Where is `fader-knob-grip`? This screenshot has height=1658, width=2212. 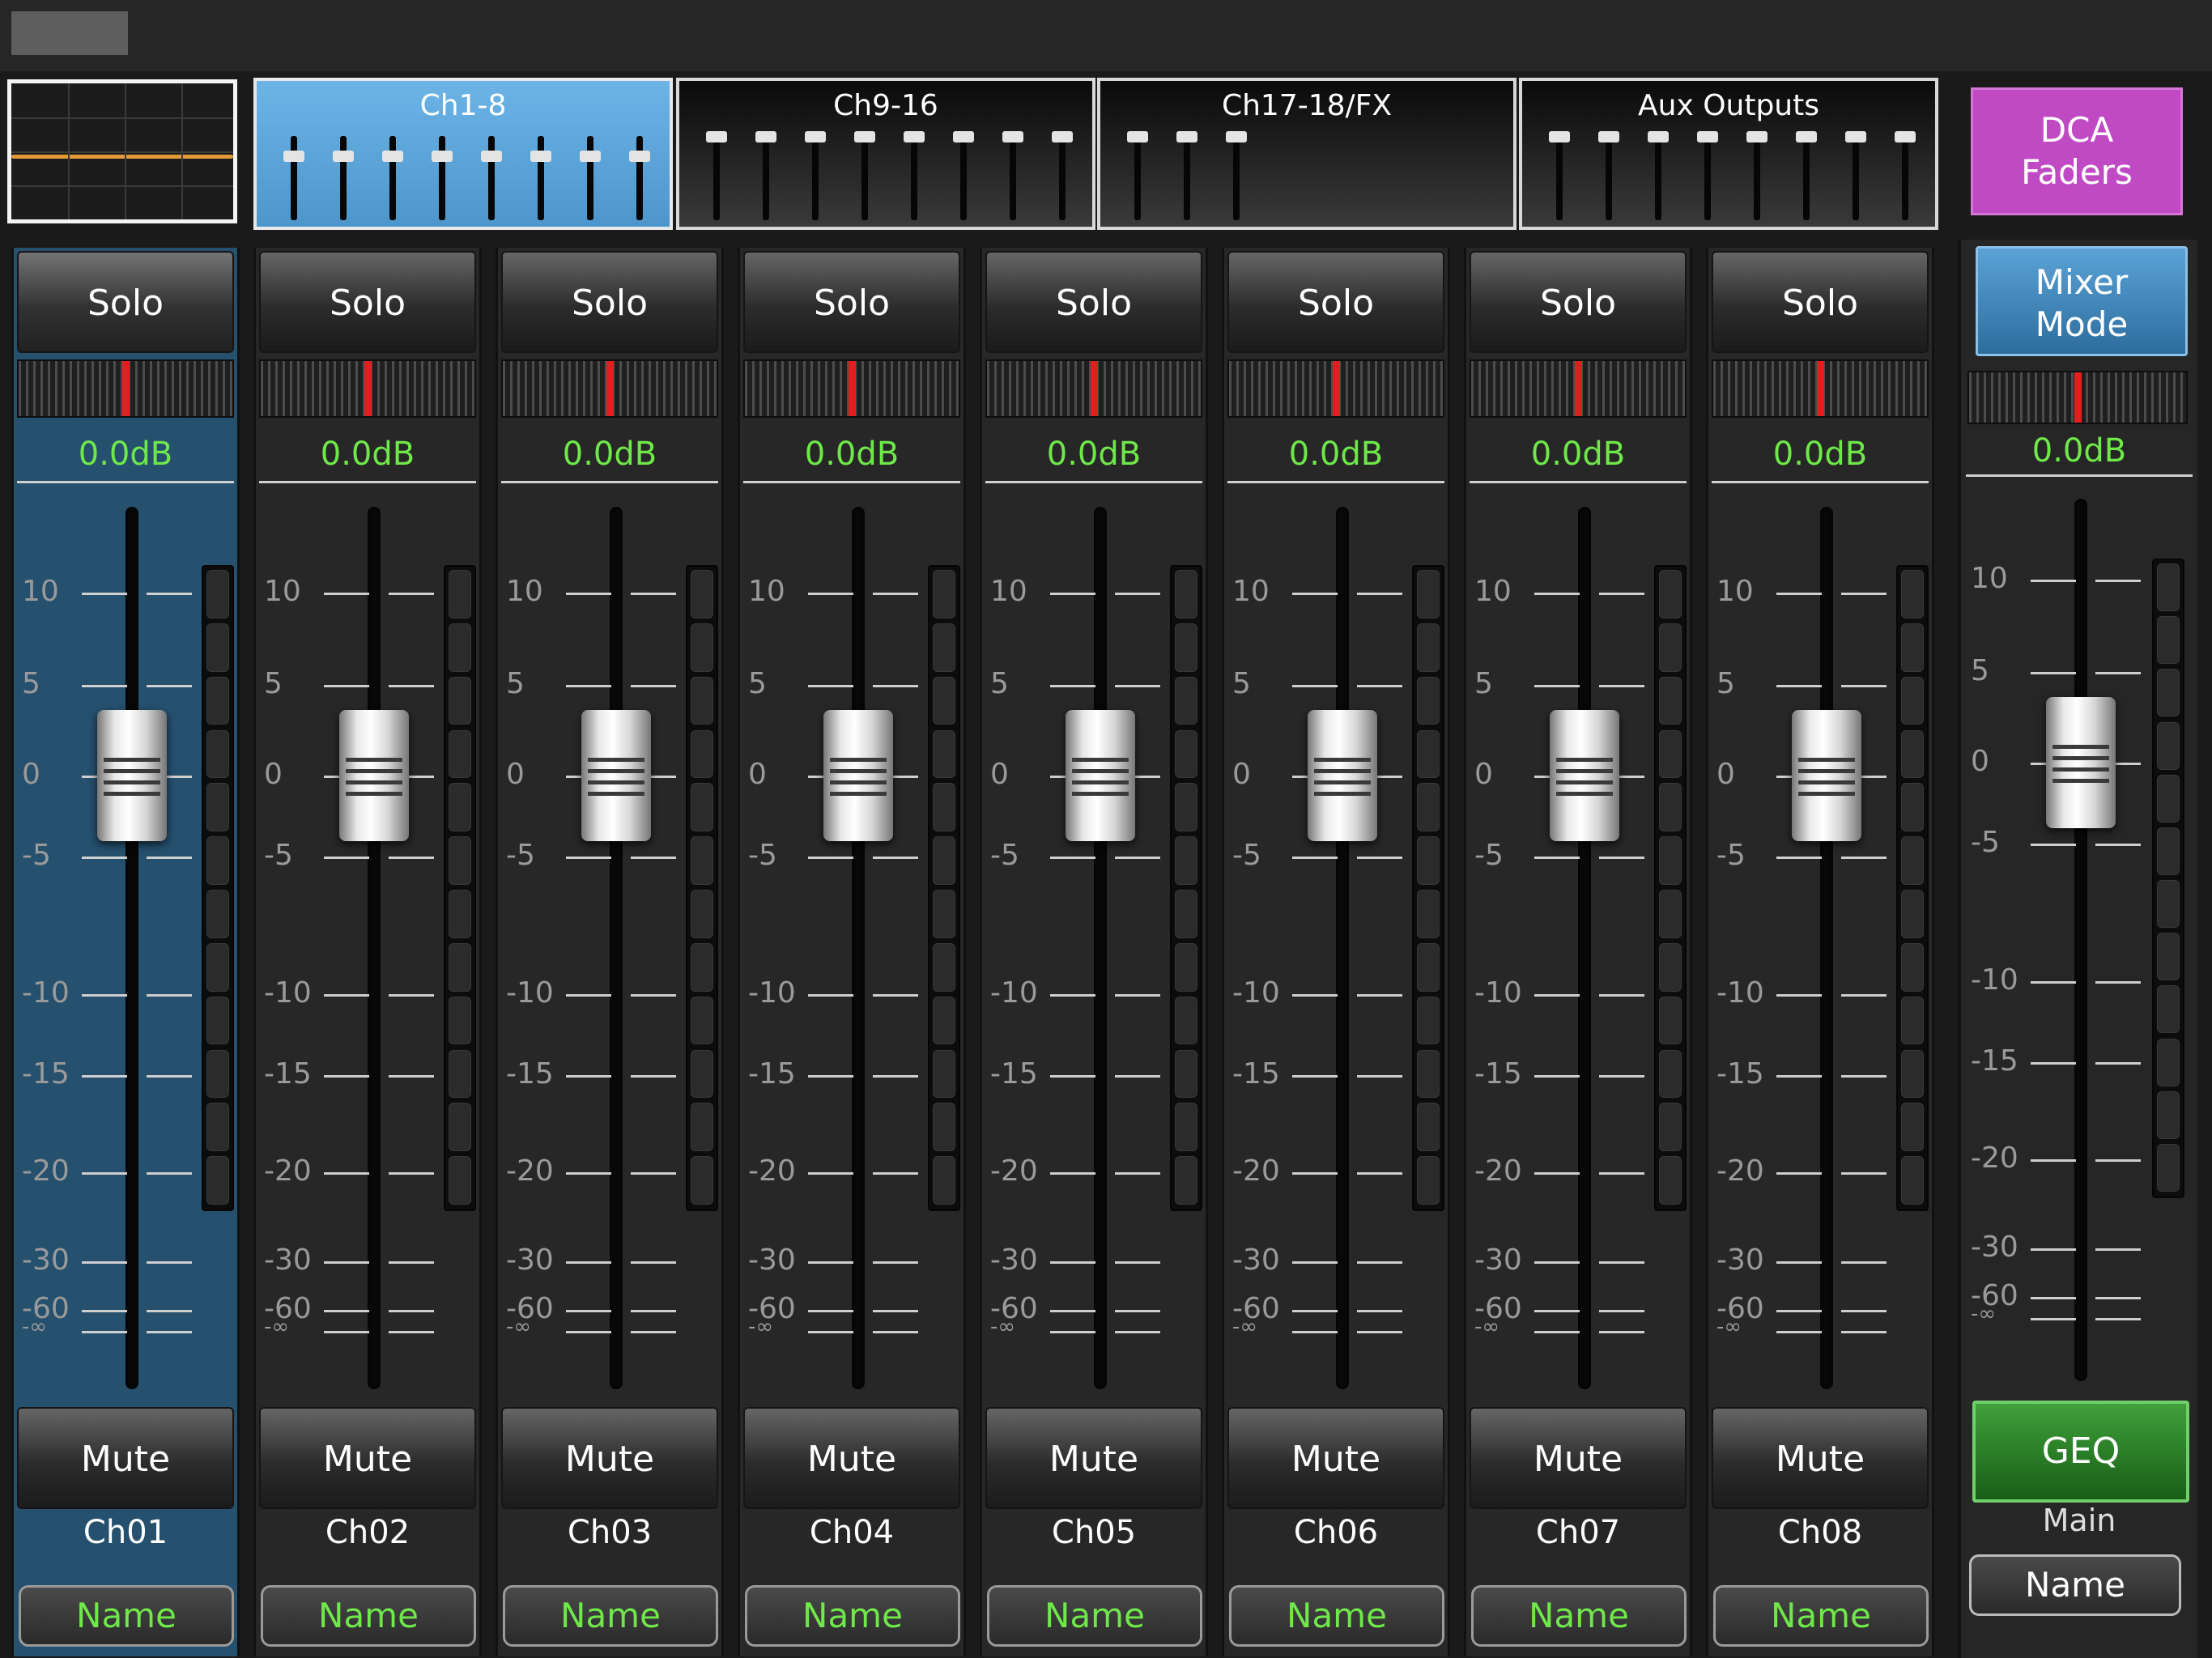 fader-knob-grip is located at coordinates (1585, 782).